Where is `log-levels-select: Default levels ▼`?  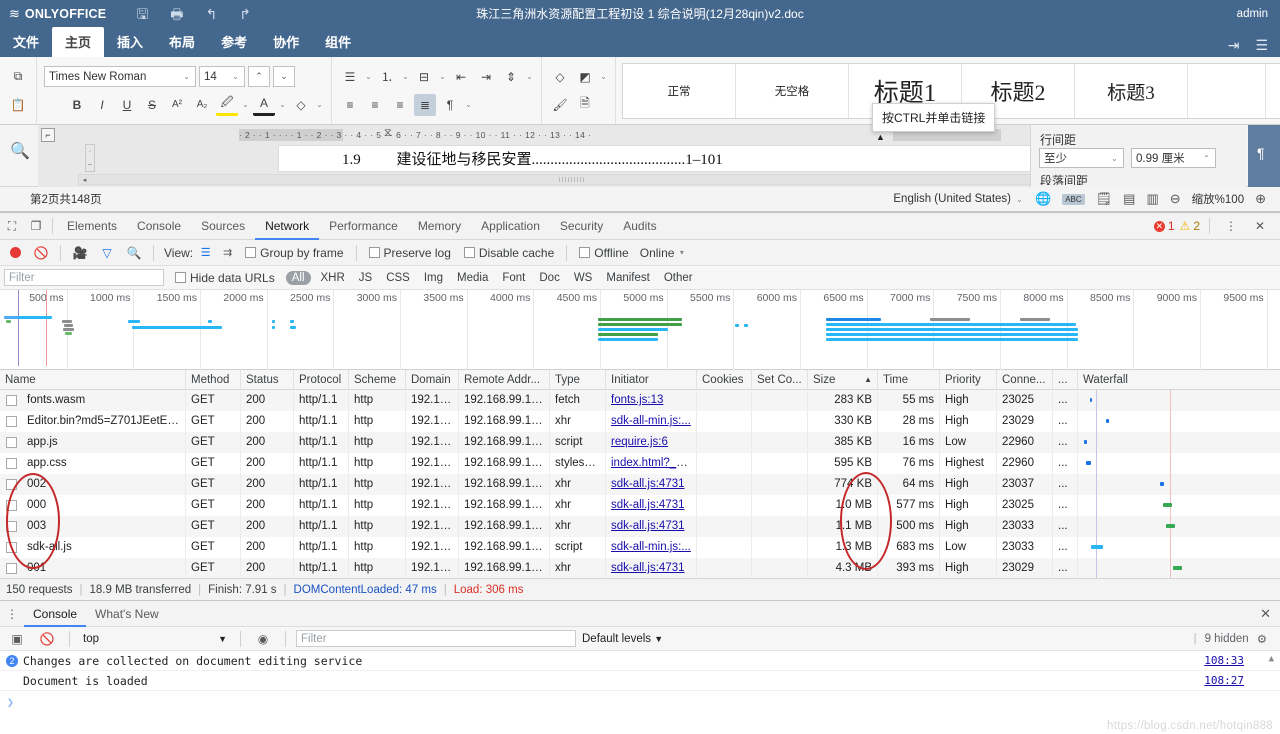 log-levels-select: Default levels ▼ is located at coordinates (622, 639).